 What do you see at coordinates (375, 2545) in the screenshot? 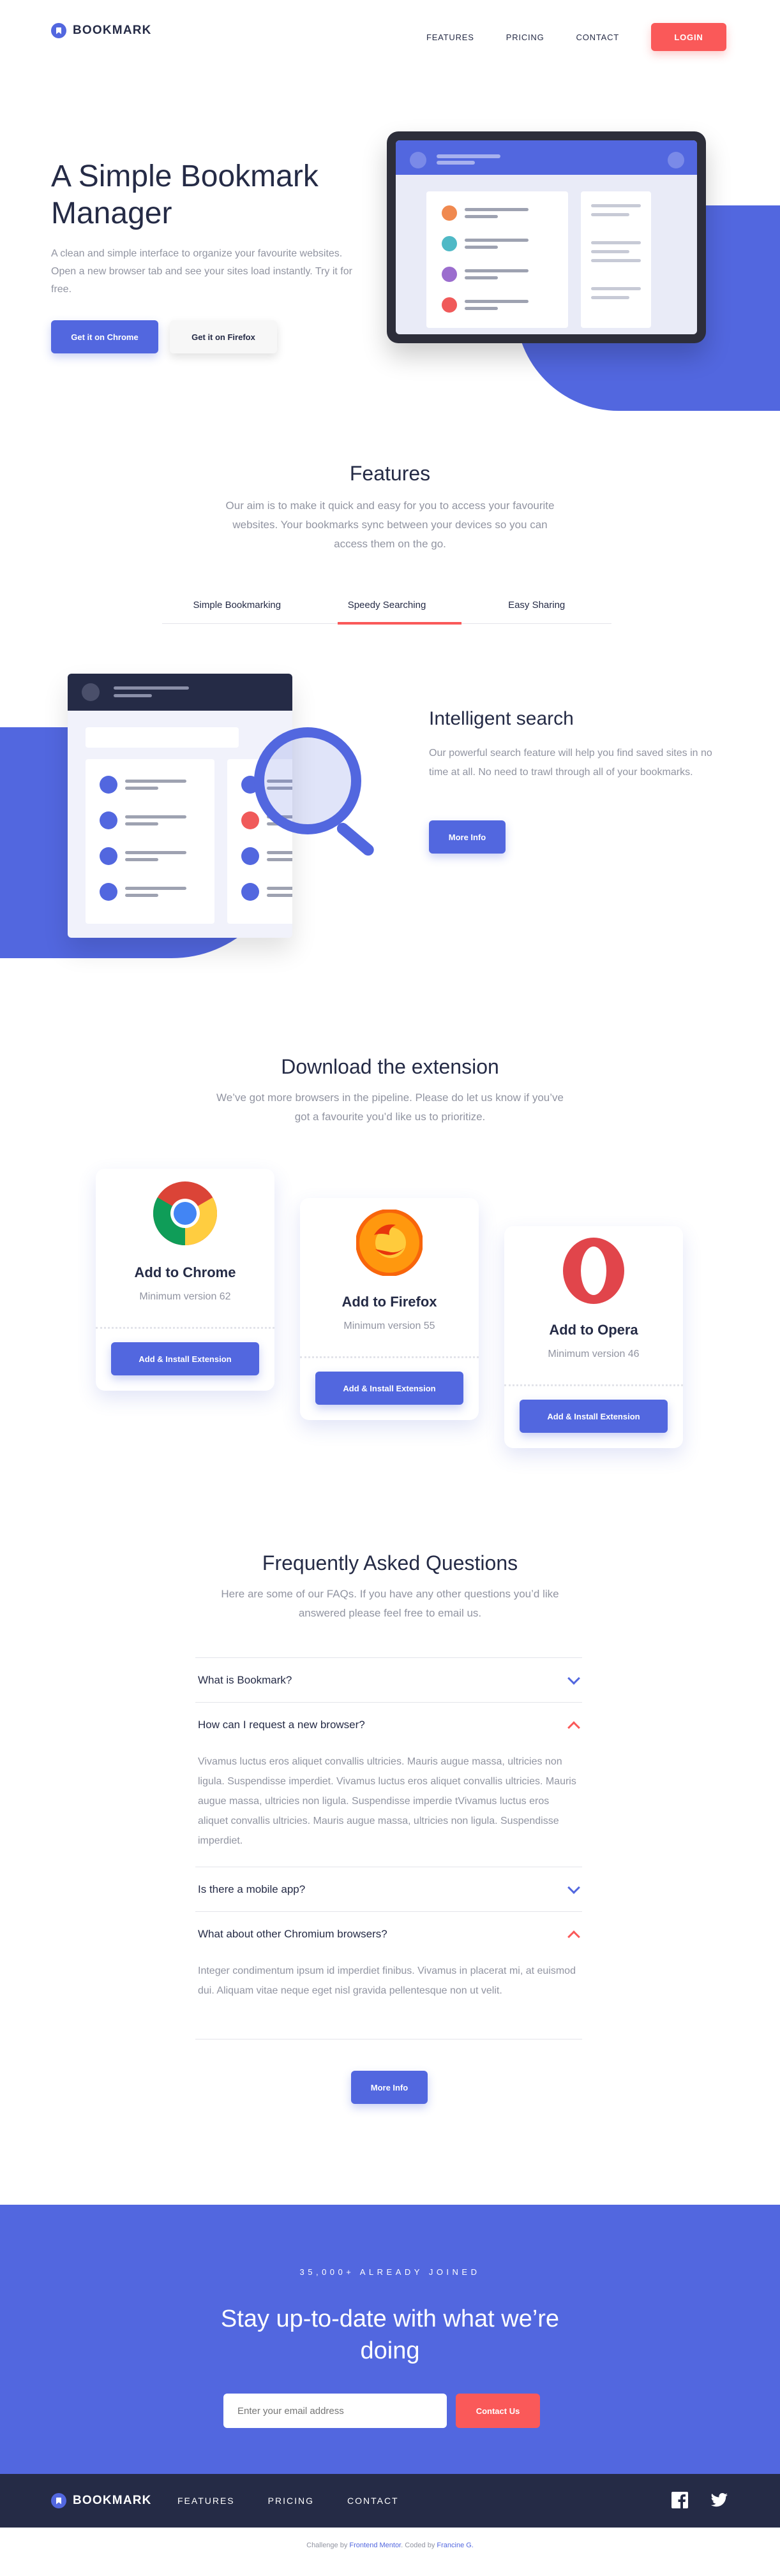
I see `frontend-mentor-link: Frontend Mentor` at bounding box center [375, 2545].